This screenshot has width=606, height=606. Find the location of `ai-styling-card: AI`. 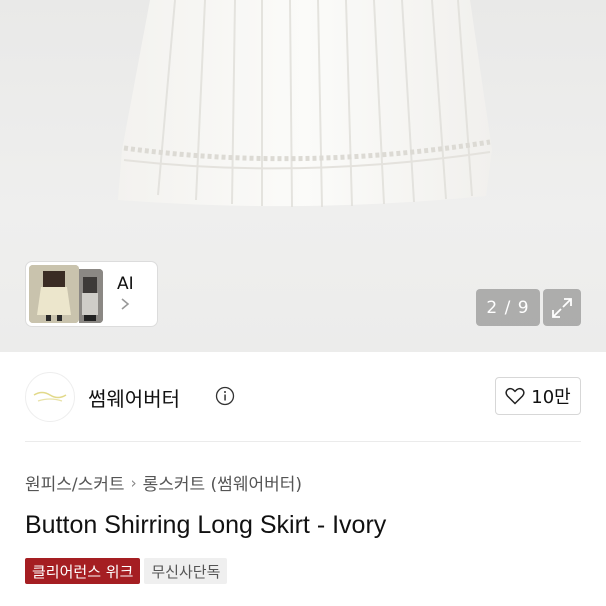

ai-styling-card: AI is located at coordinates (91, 294).